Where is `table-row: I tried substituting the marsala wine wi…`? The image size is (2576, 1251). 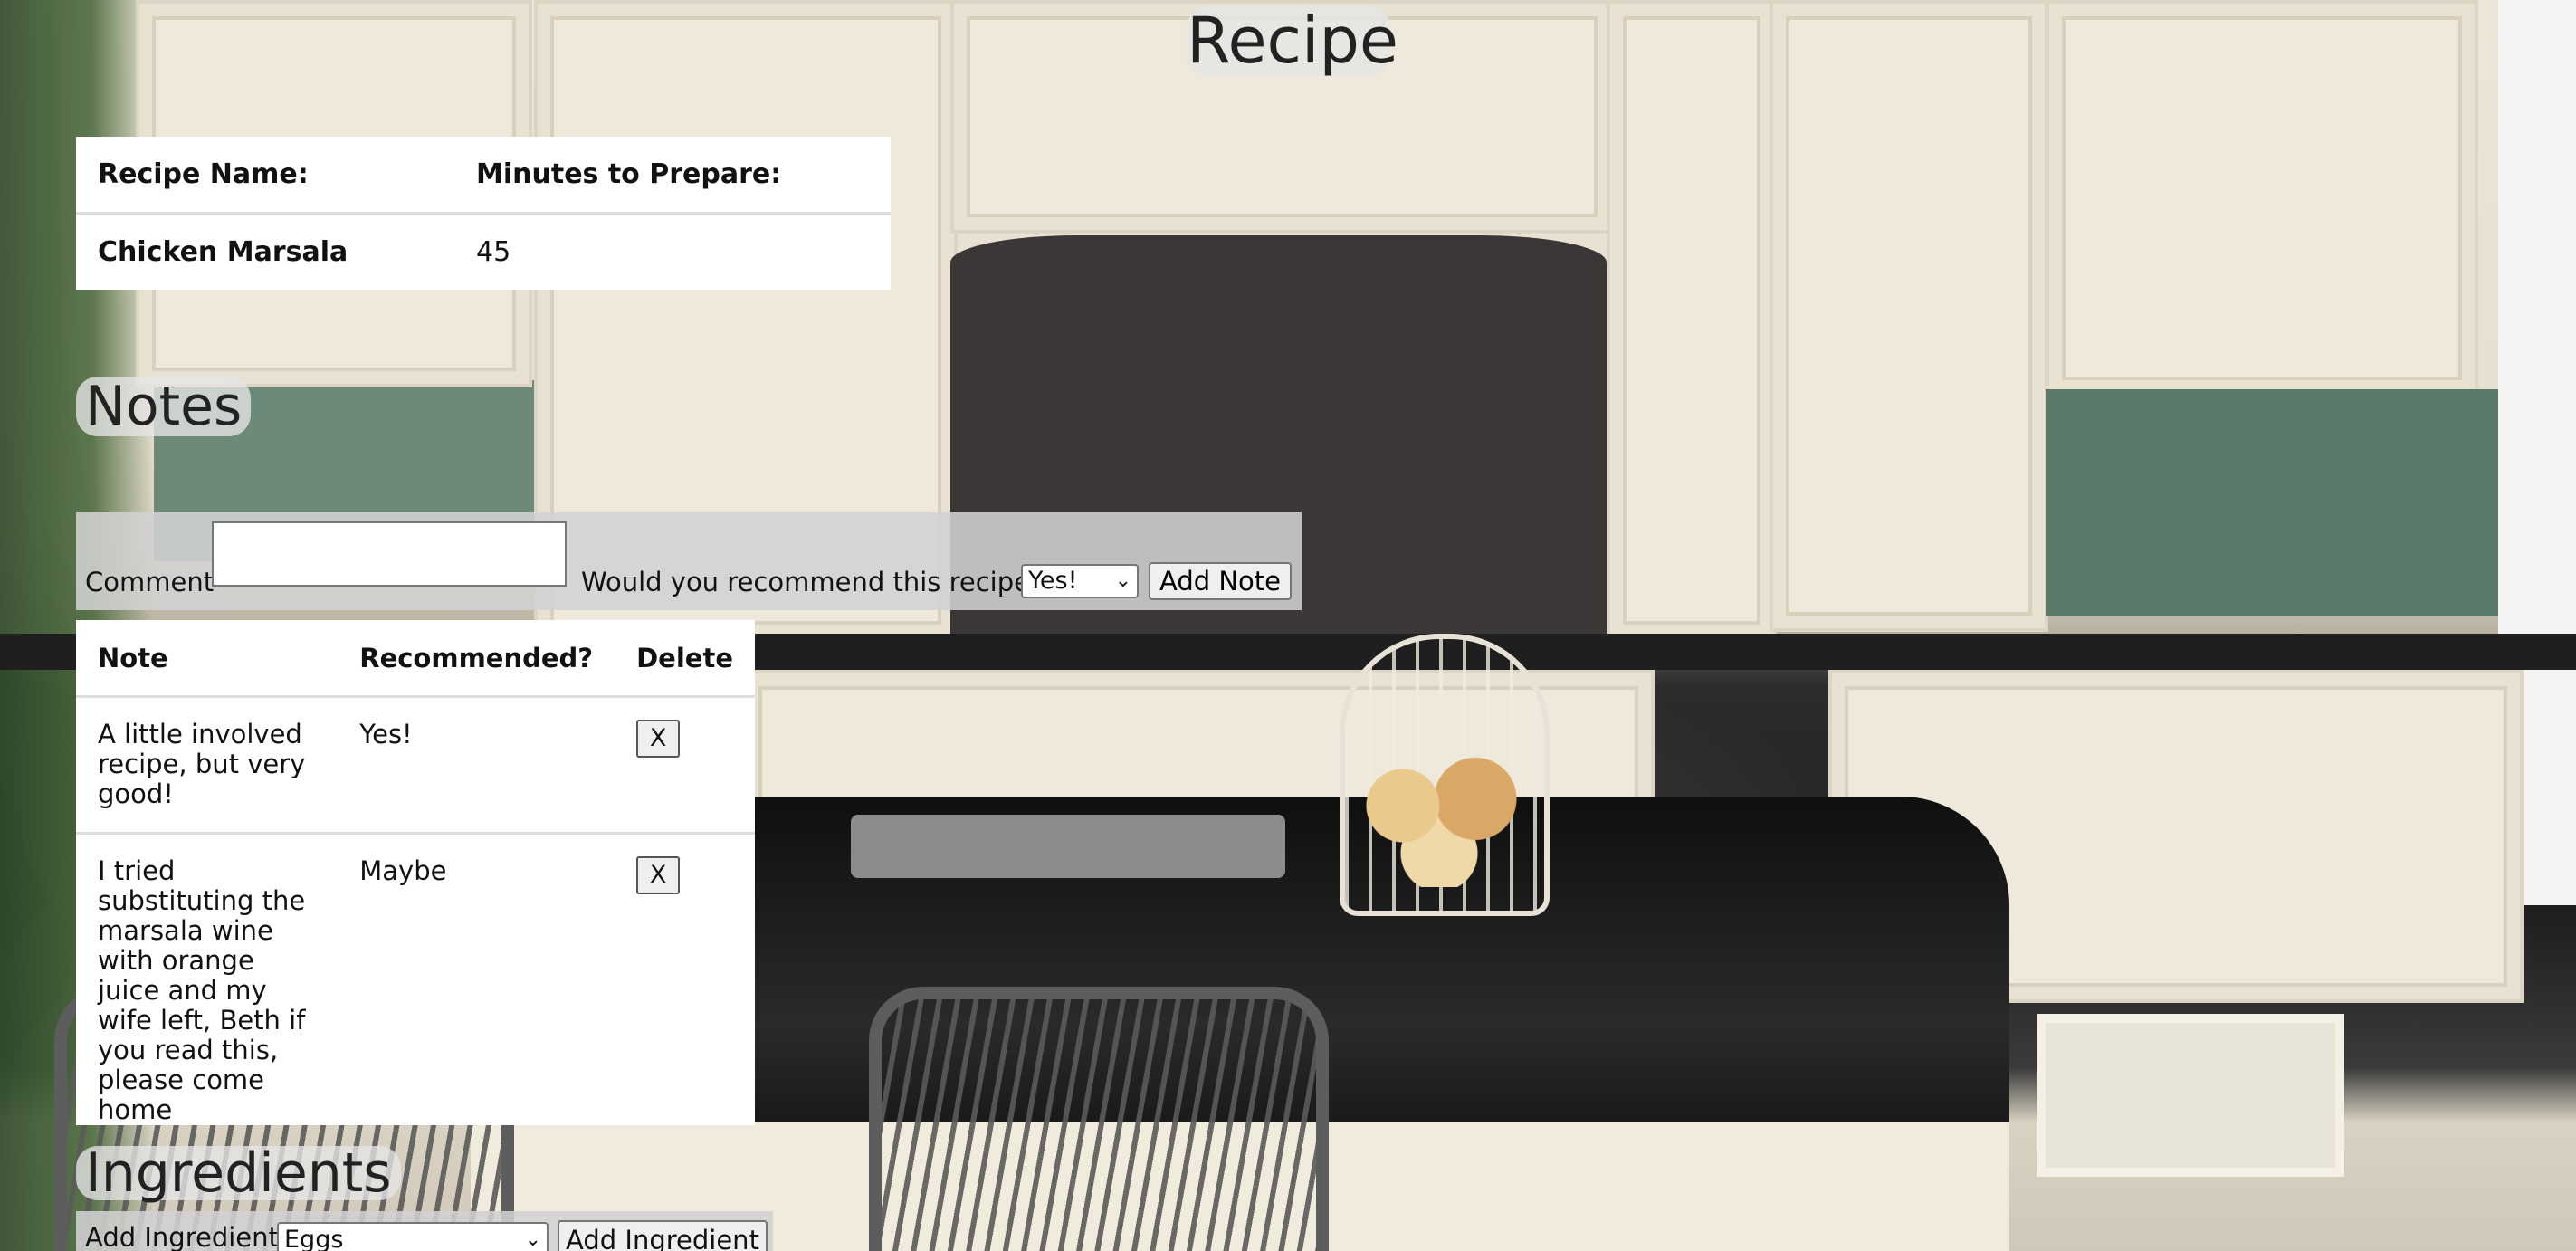 table-row: I tried substituting the marsala wine wi… is located at coordinates (415, 980).